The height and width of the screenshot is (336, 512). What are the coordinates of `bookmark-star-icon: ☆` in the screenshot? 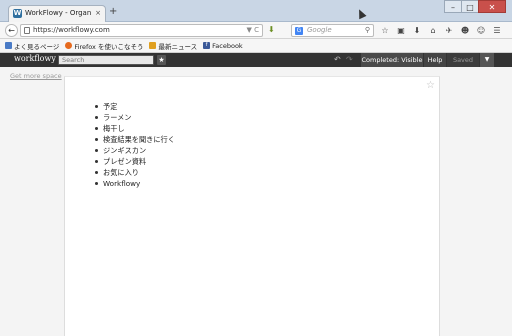 It's located at (385, 30).